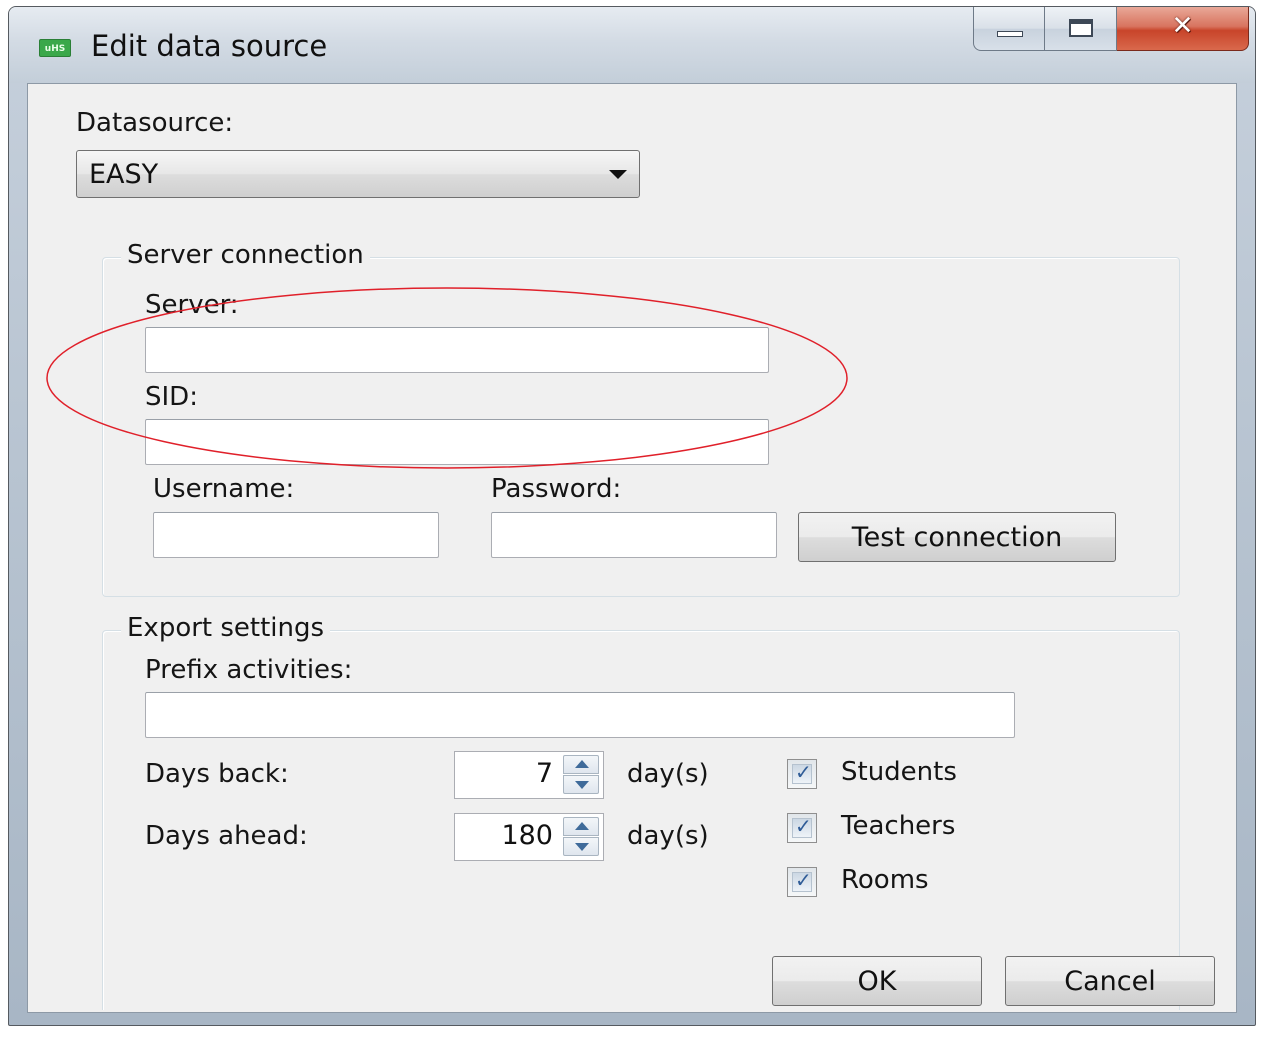 This screenshot has width=1262, height=1037. Describe the element at coordinates (580, 715) in the screenshot. I see `prefix-activities-input` at that location.